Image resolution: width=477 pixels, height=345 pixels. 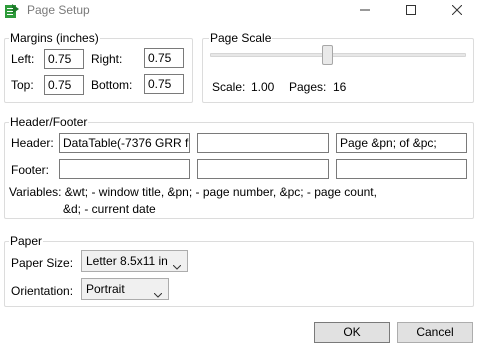 What do you see at coordinates (30, 170) in the screenshot?
I see `footer-label: Footer:` at bounding box center [30, 170].